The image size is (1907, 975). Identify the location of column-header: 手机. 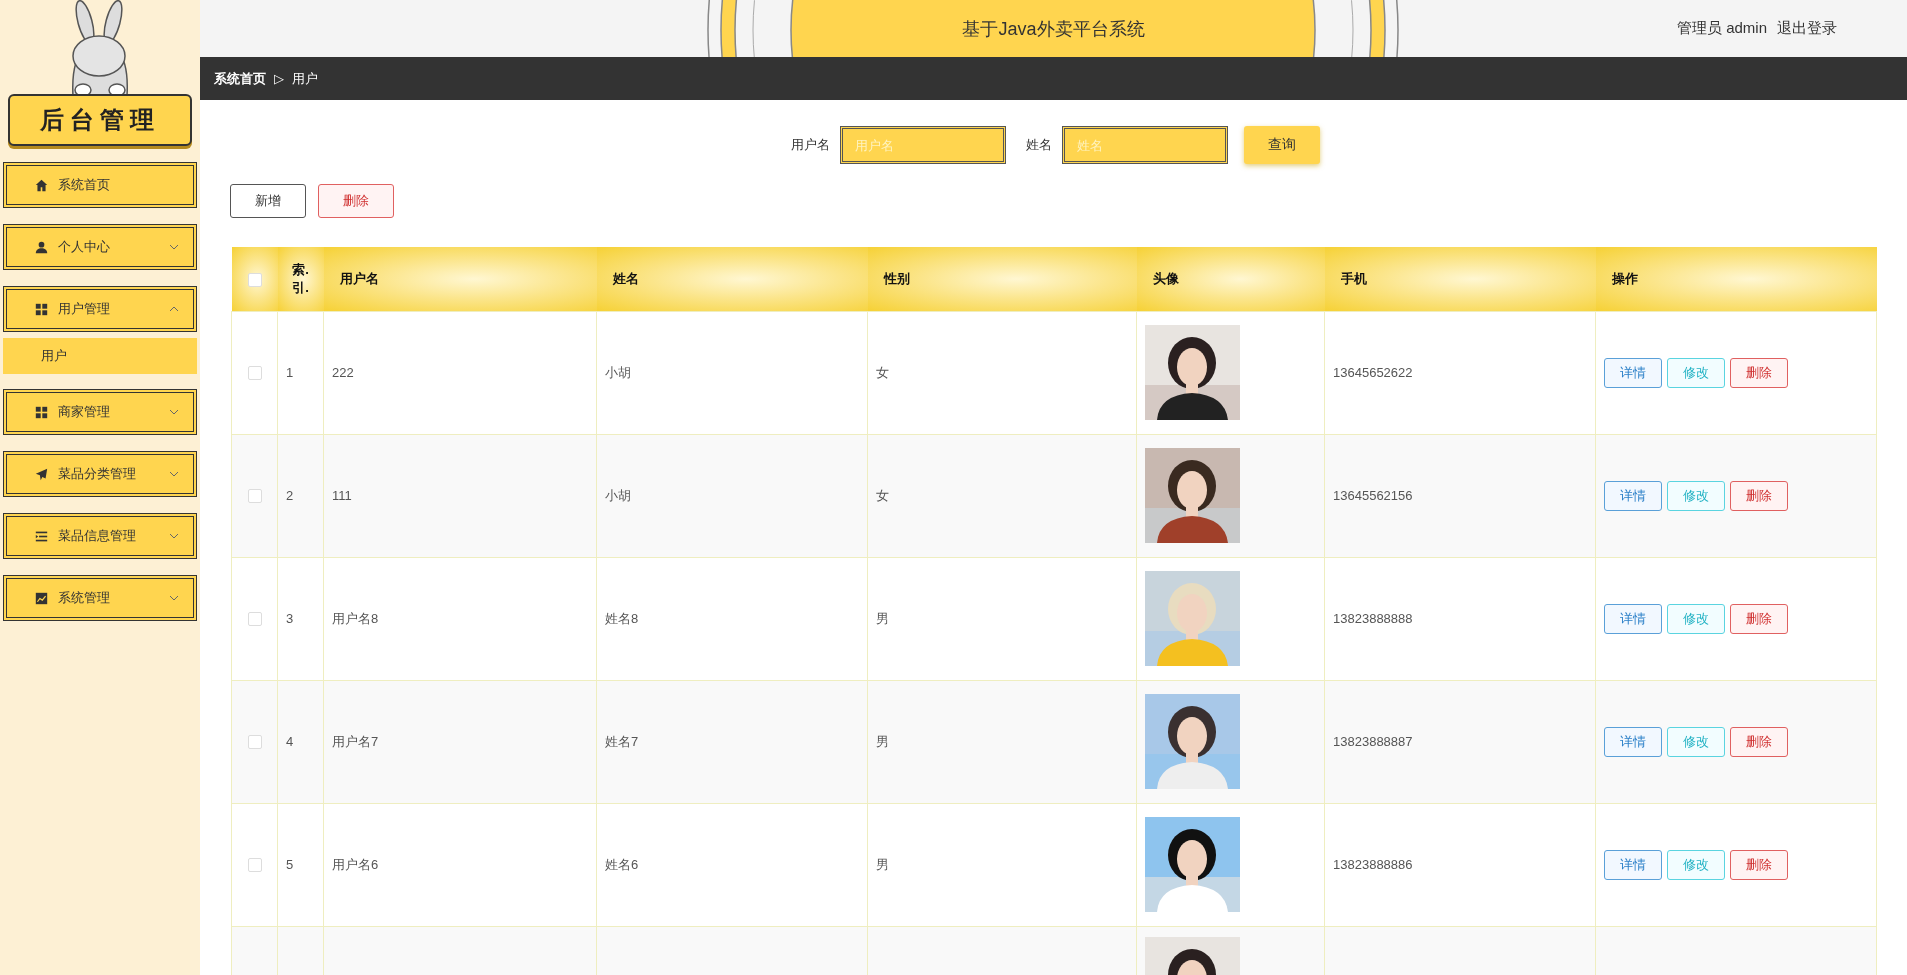
(1353, 278).